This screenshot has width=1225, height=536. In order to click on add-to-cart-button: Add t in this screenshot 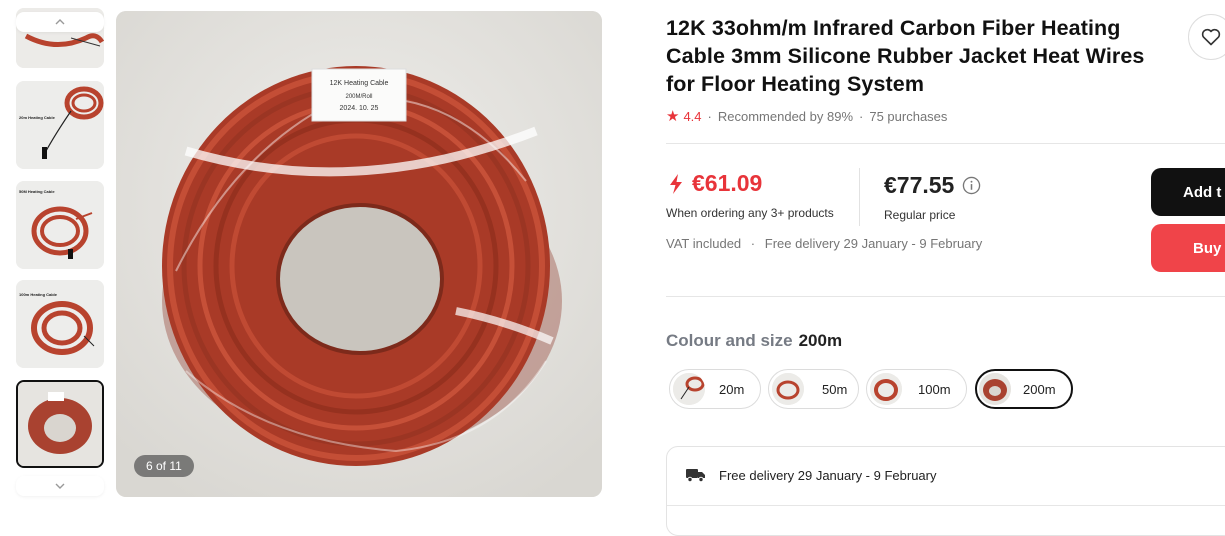, I will do `click(1188, 192)`.